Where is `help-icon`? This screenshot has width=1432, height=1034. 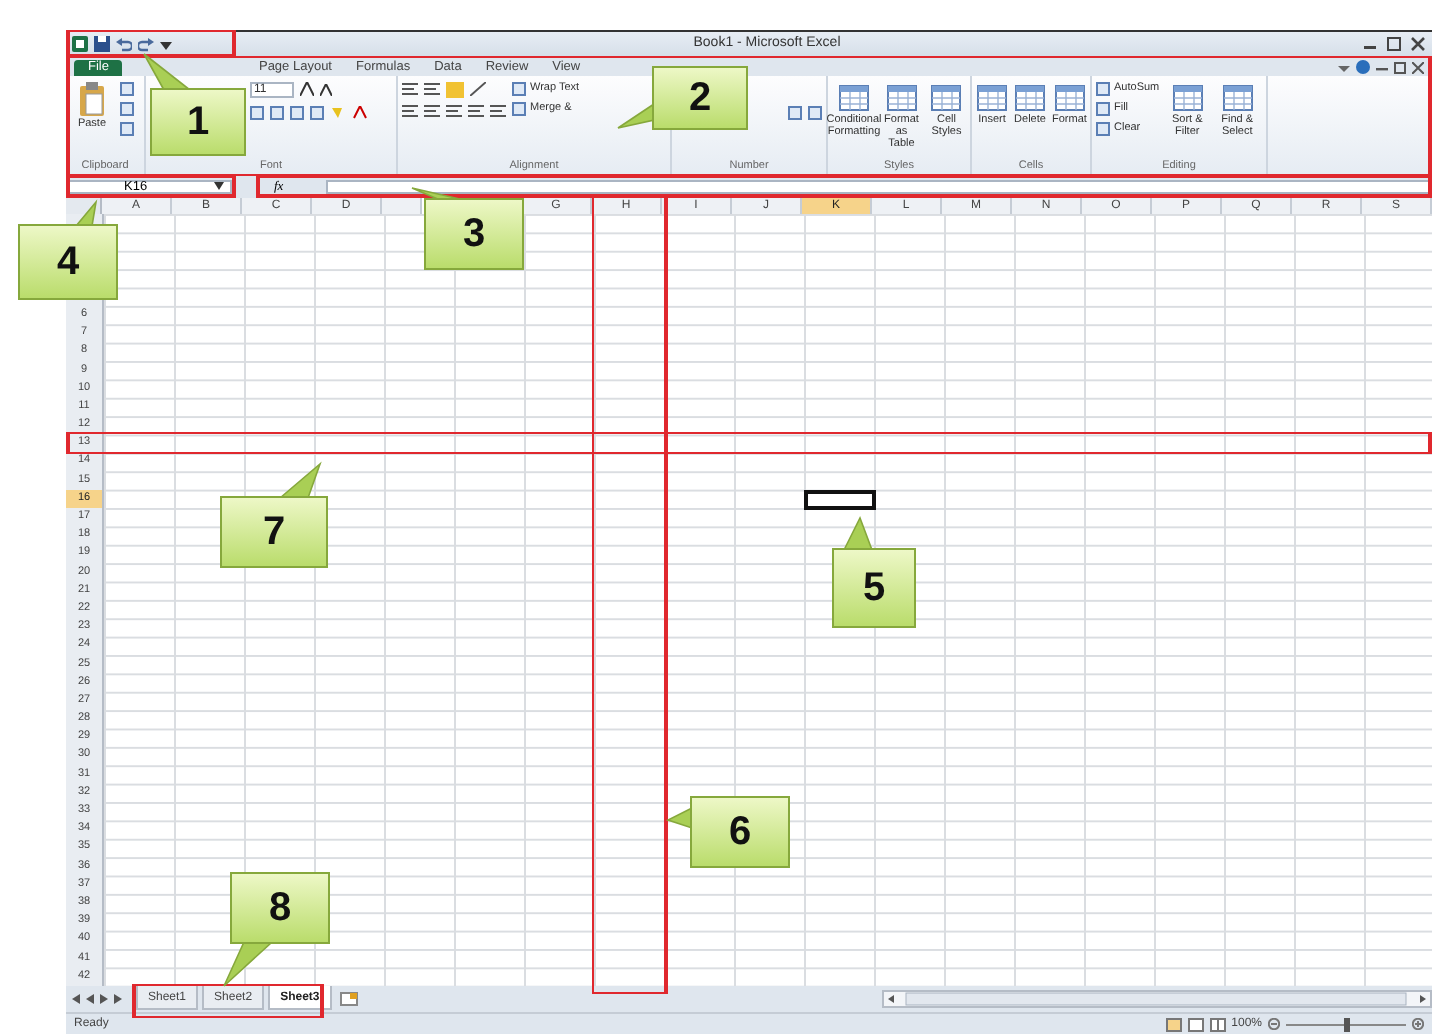
help-icon is located at coordinates (1363, 67).